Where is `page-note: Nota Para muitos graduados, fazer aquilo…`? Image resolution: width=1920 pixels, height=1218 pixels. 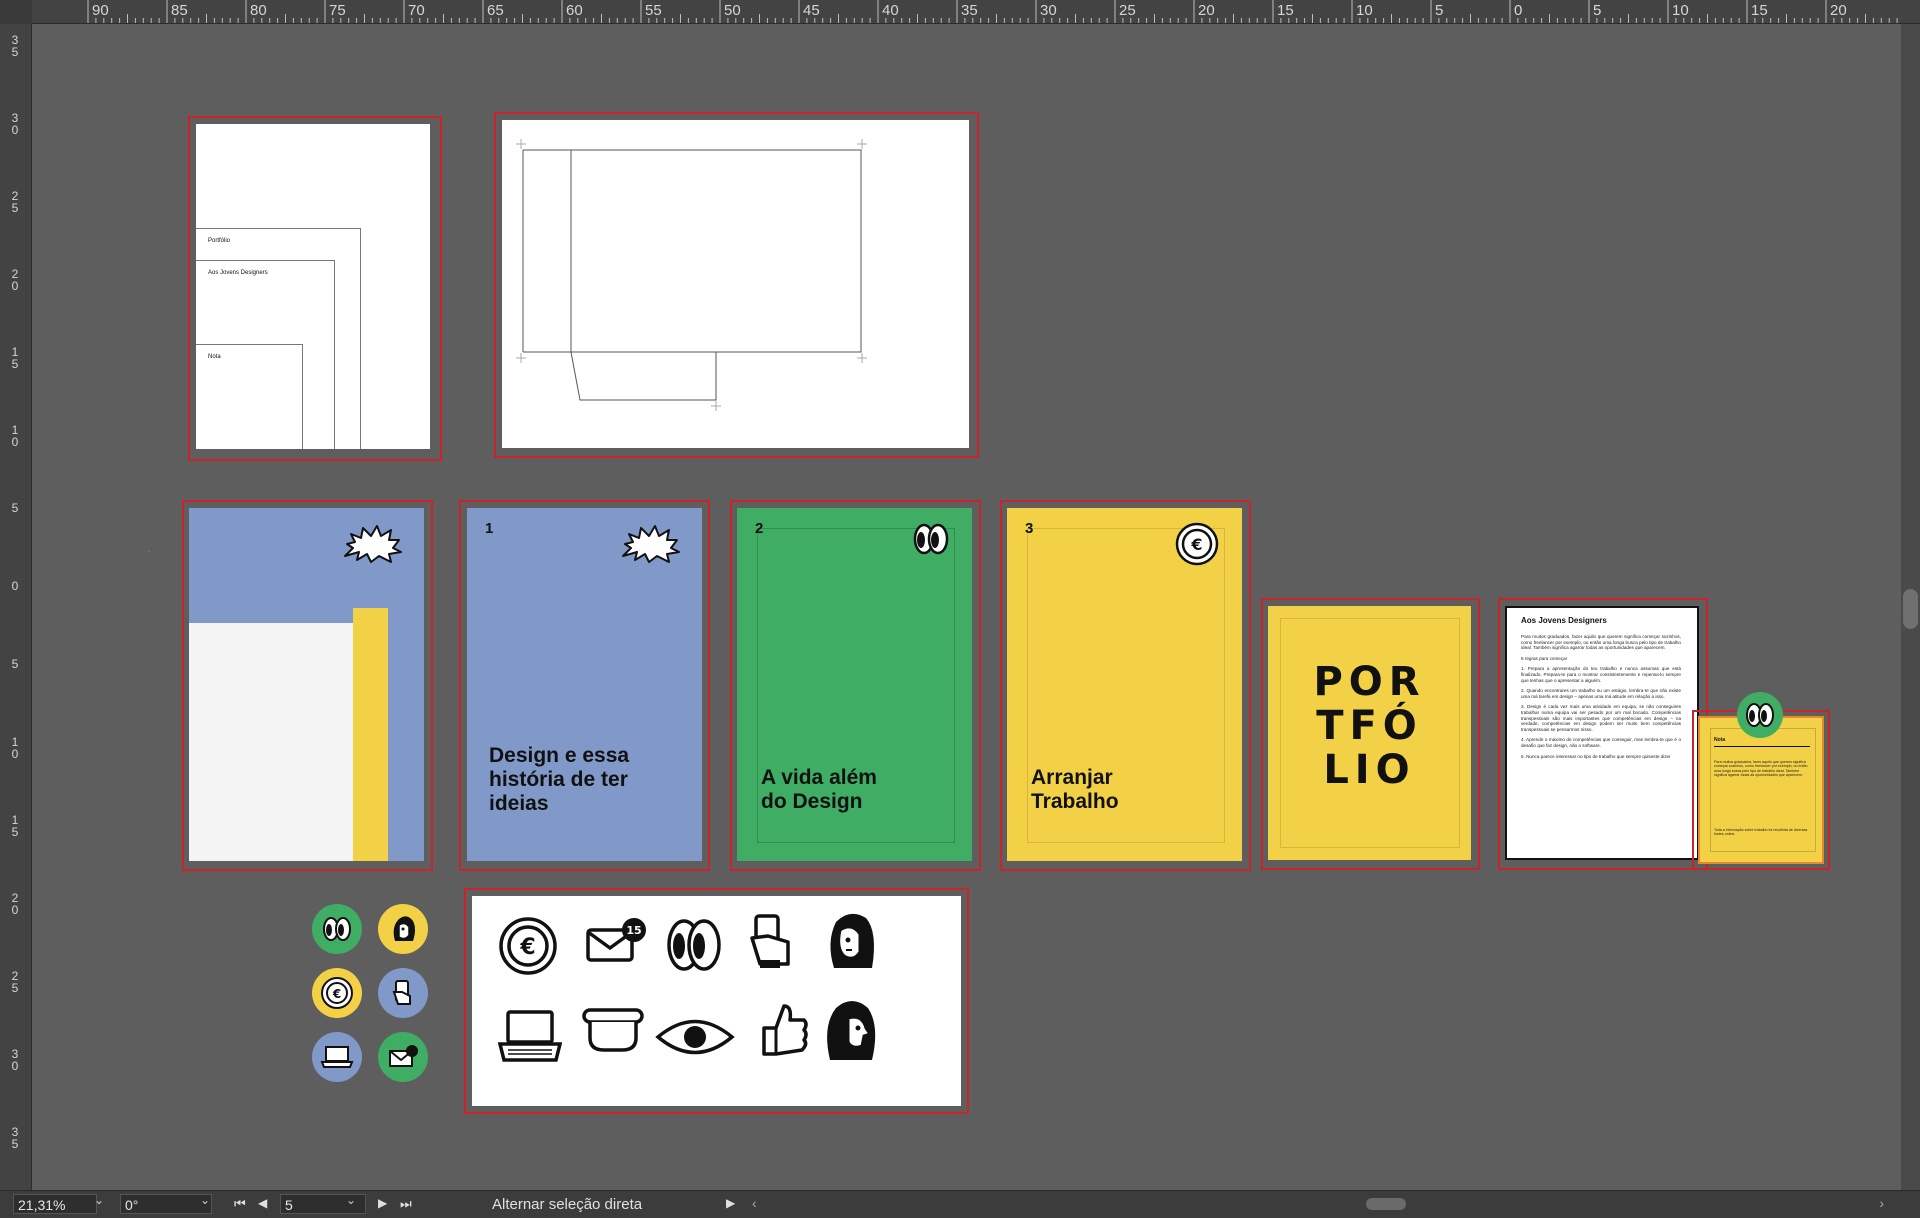
page-note: Nota Para muitos graduados, fazer aquilo… is located at coordinates (1761, 790).